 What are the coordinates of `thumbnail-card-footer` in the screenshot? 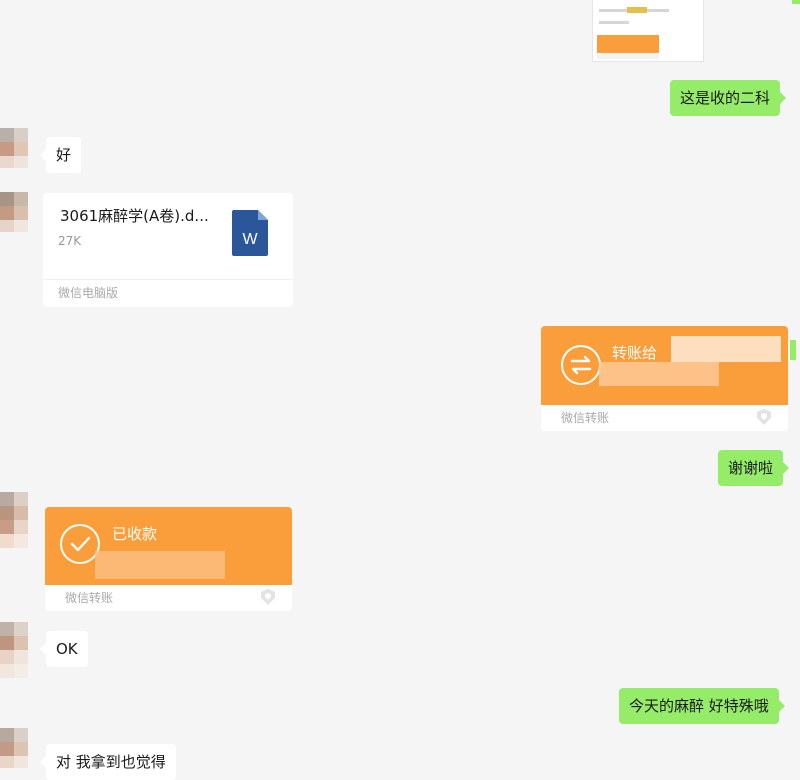 It's located at (628, 56).